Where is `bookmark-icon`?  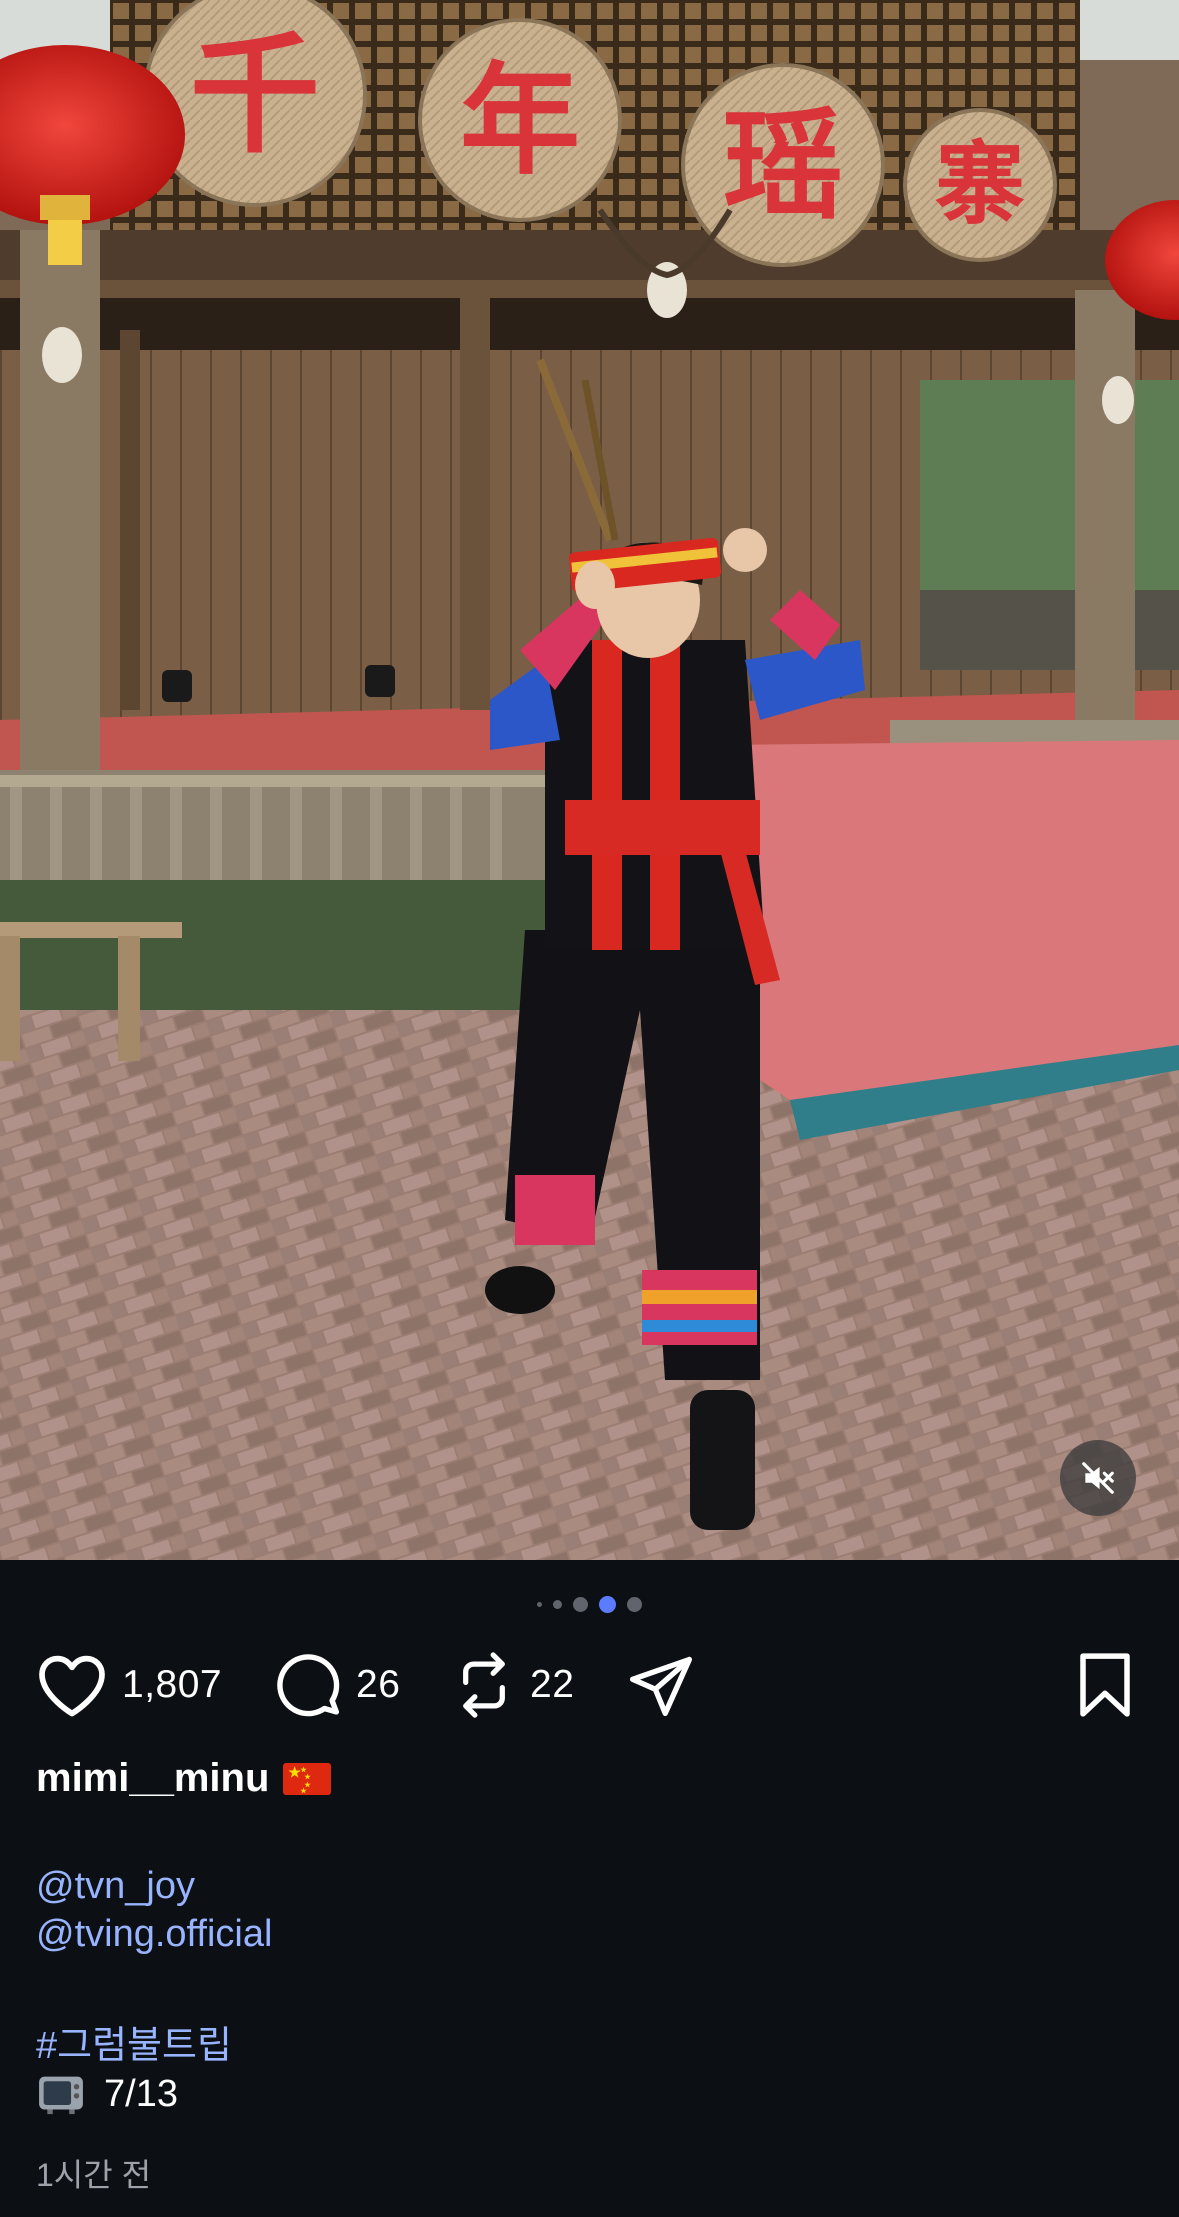 bookmark-icon is located at coordinates (1105, 1685).